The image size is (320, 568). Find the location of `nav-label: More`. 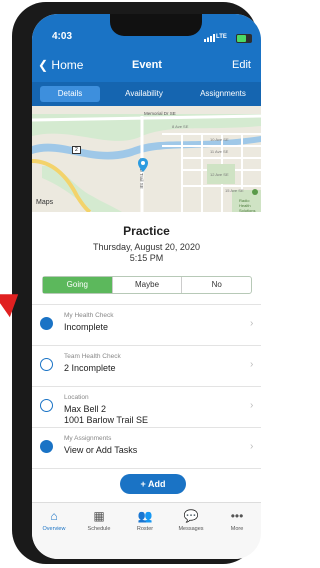

nav-label: More is located at coordinates (237, 529).